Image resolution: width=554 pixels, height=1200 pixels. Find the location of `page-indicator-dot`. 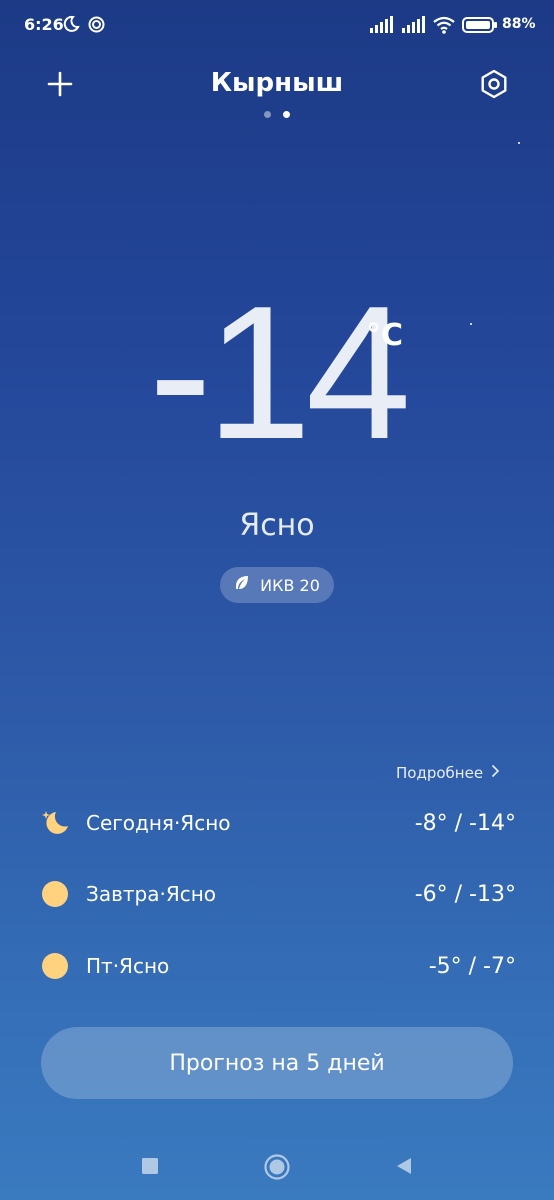

page-indicator-dot is located at coordinates (267, 114).